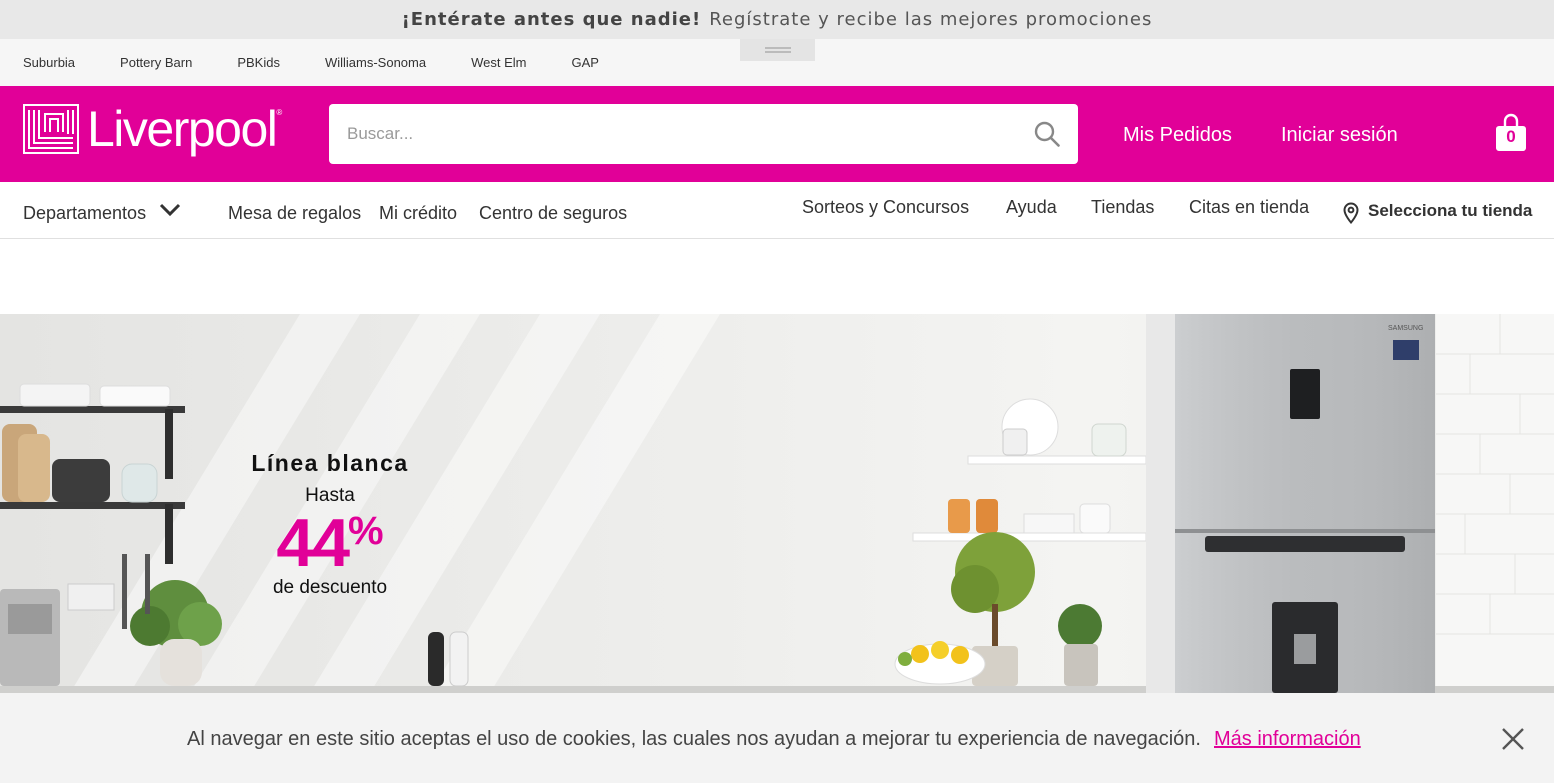 Image resolution: width=1554 pixels, height=783 pixels. Describe the element at coordinates (1177, 135) in the screenshot. I see `my-orders-link: Mis Pedidos` at that location.